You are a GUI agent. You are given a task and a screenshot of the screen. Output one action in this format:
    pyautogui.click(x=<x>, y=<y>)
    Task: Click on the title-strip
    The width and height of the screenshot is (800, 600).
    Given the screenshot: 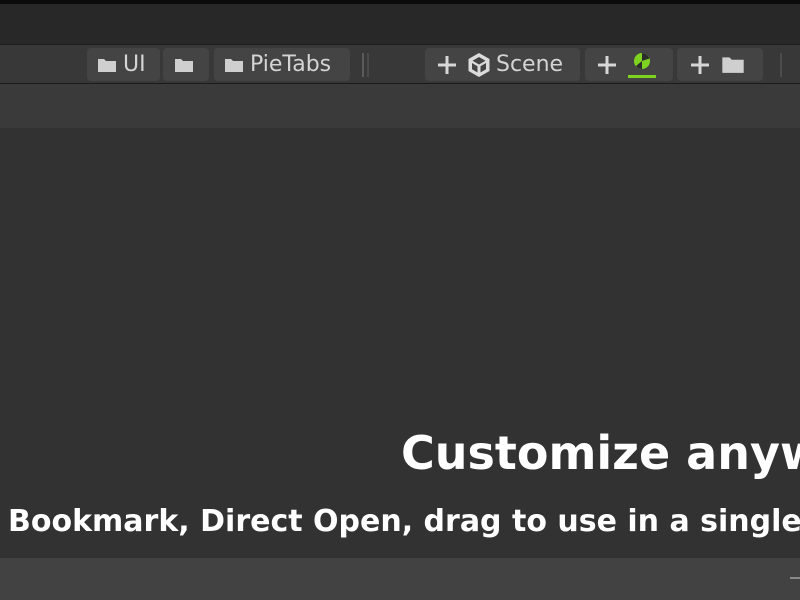 What is the action you would take?
    pyautogui.click(x=400, y=24)
    